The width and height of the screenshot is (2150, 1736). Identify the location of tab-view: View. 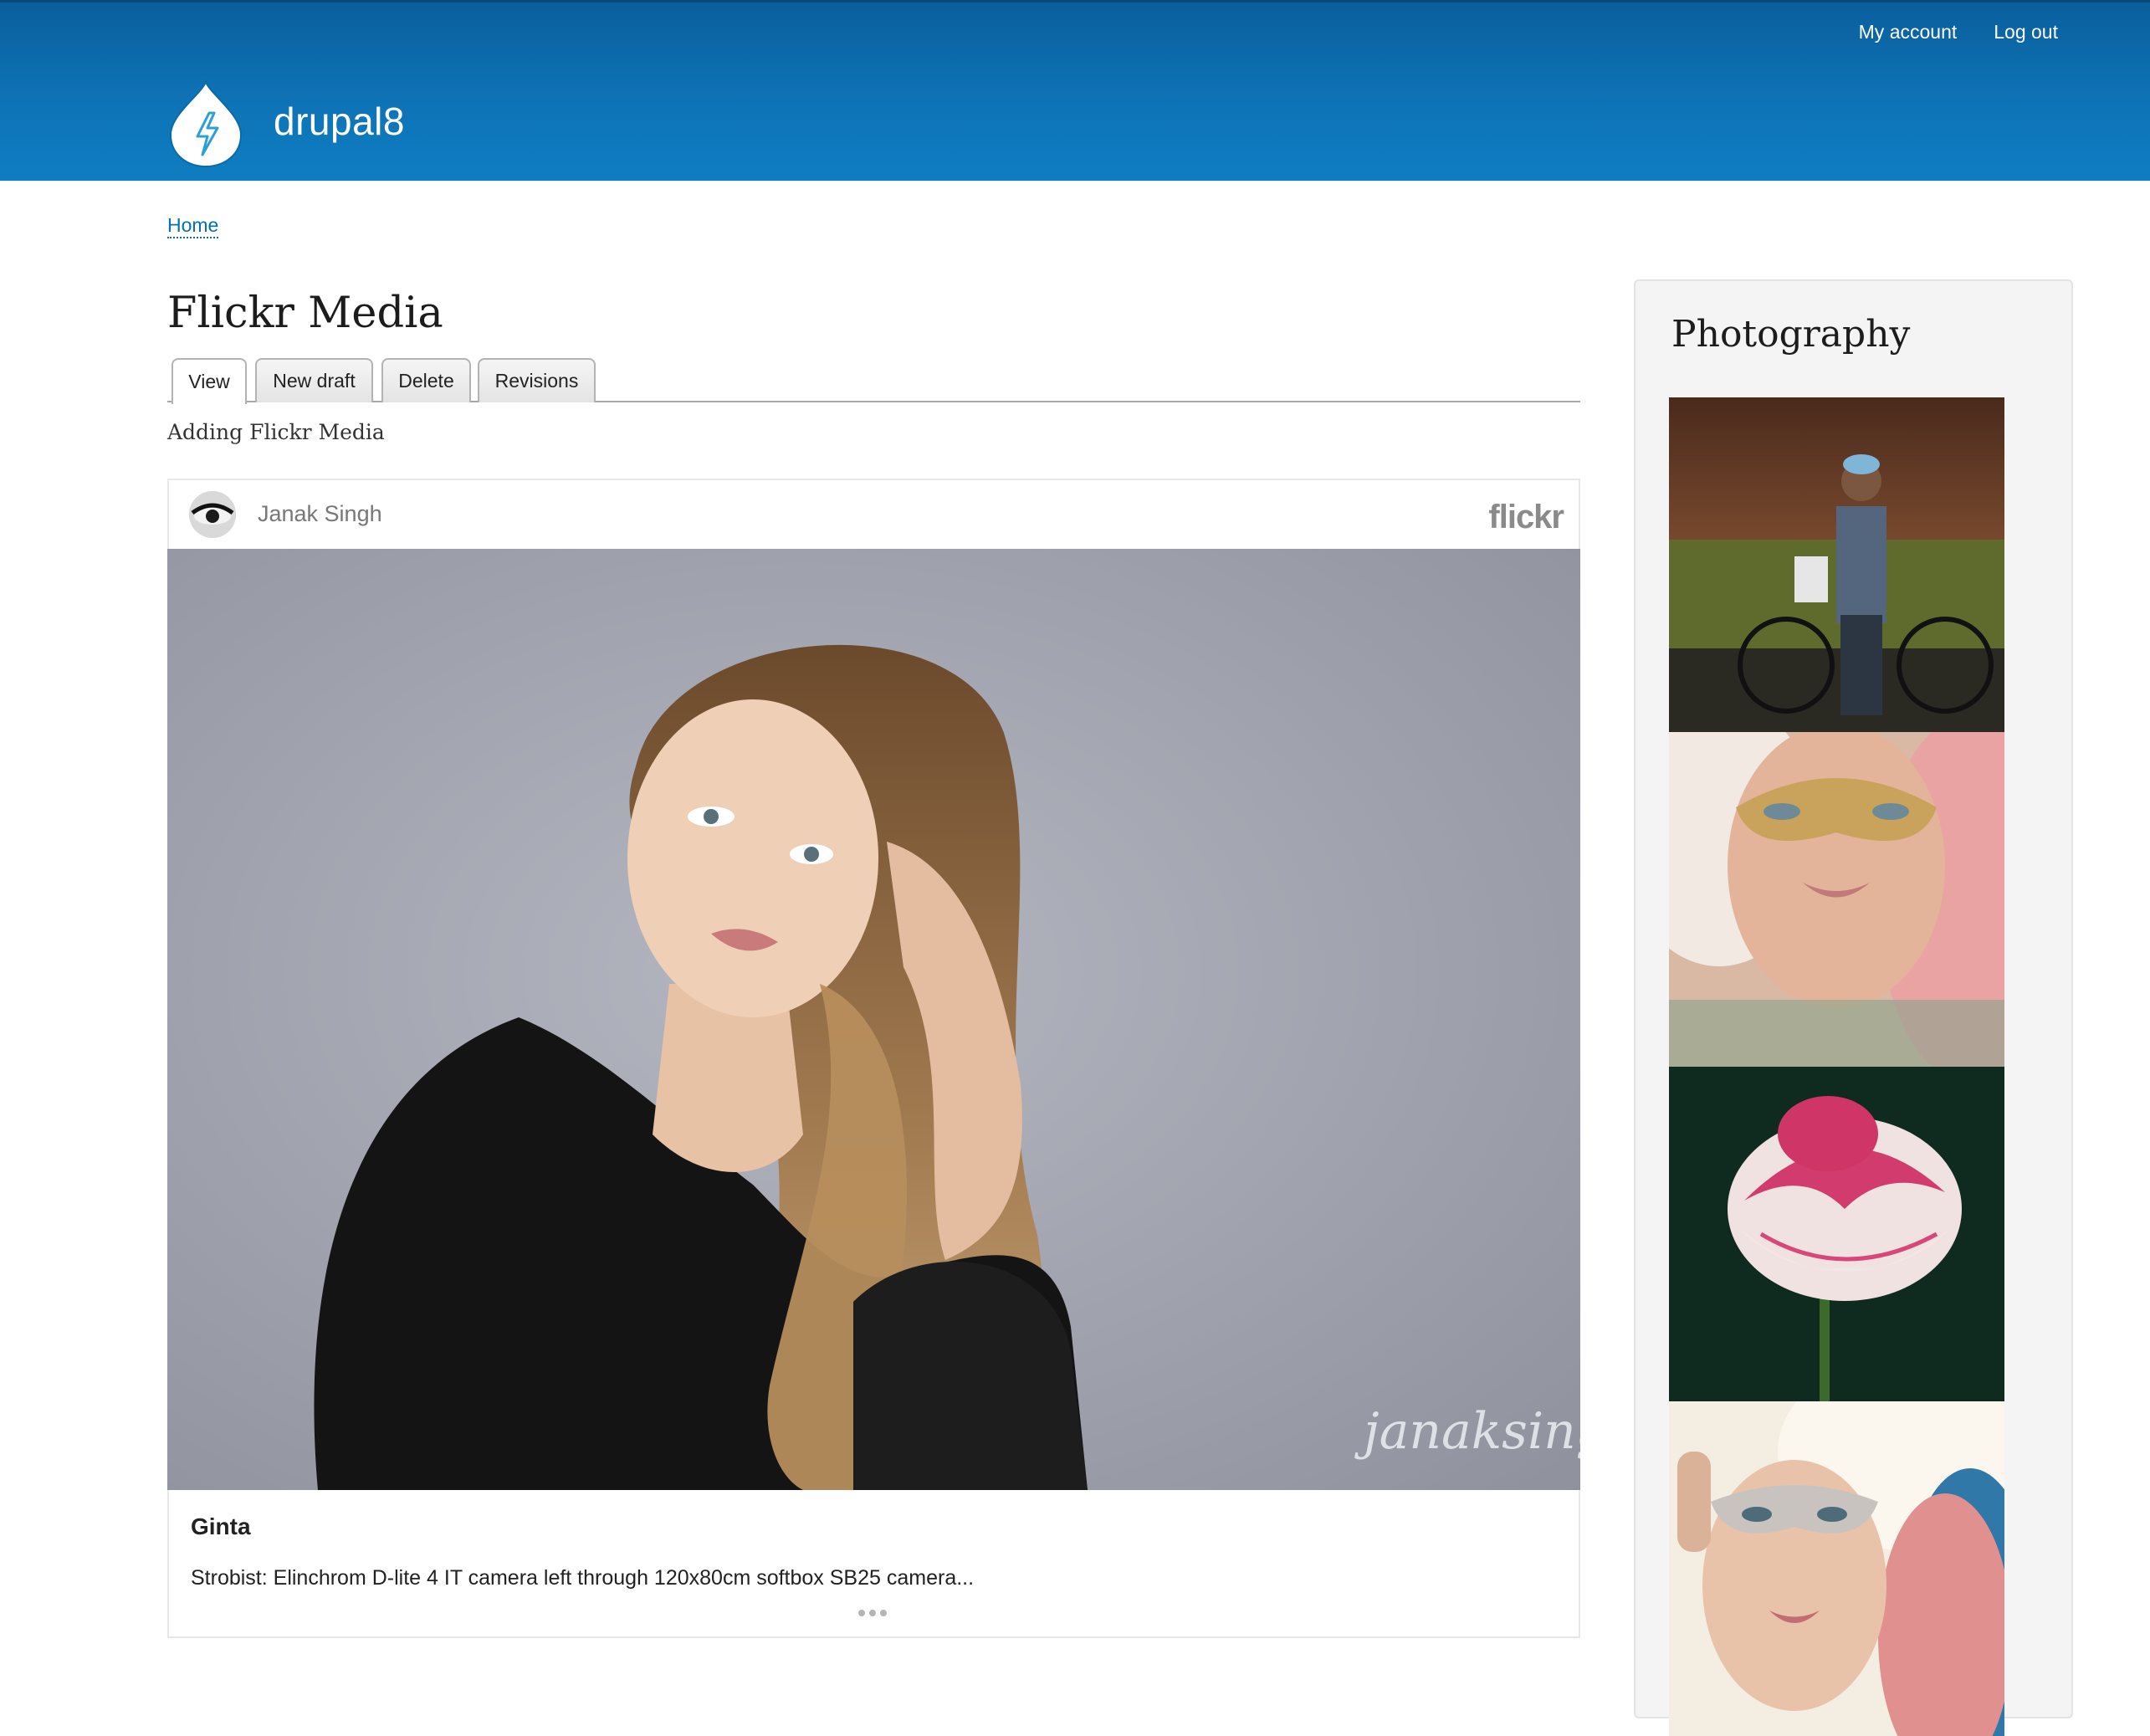
(209, 381).